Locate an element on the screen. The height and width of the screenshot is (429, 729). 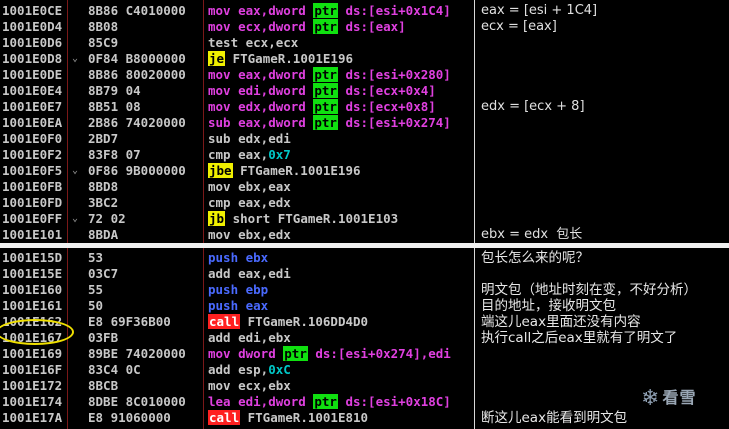
instruction-cell: cmp eax,edx is located at coordinates (249, 203).